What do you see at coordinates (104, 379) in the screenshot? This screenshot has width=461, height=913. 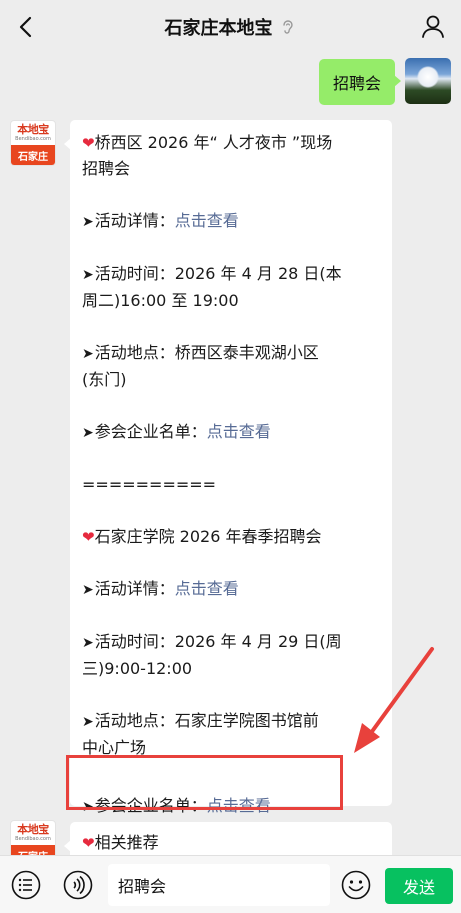 I see `event1-place-cont: (东门)` at bounding box center [104, 379].